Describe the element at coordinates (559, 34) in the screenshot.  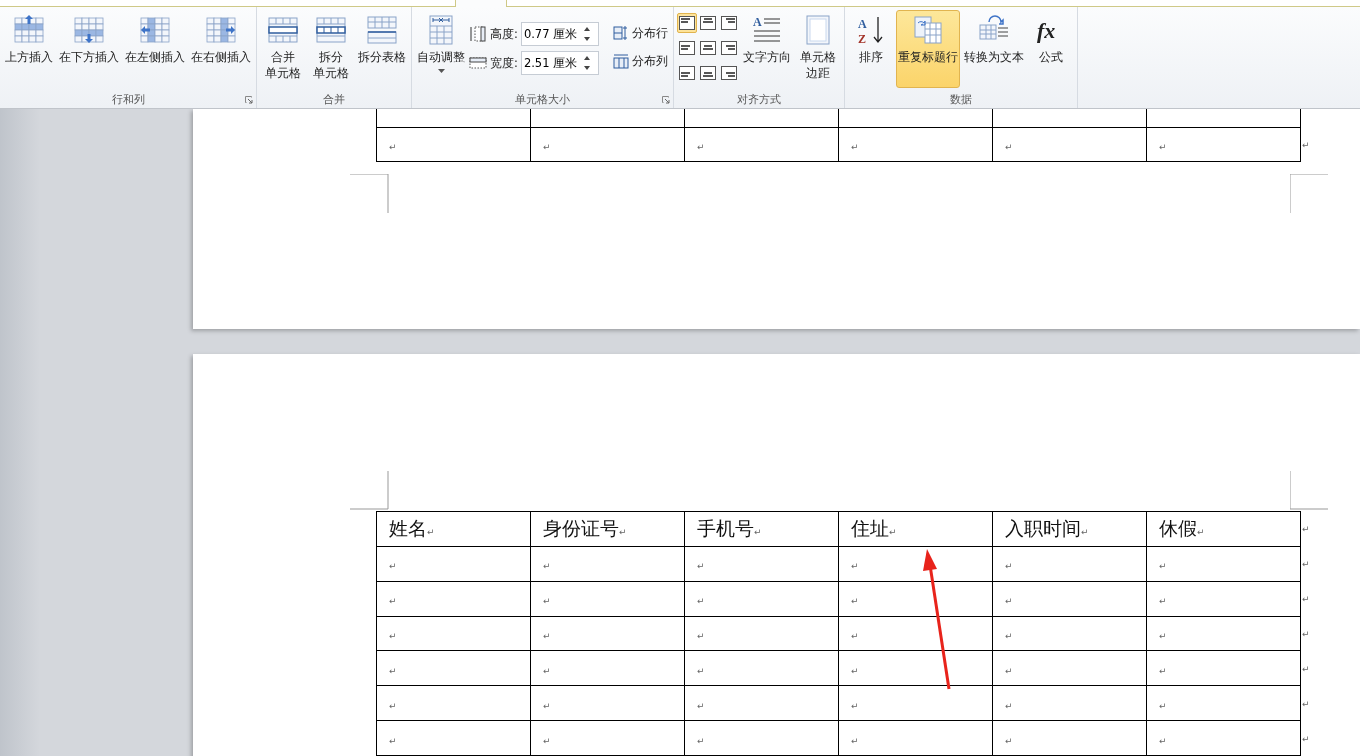
I see `spinner-field: 0.77 厘米` at that location.